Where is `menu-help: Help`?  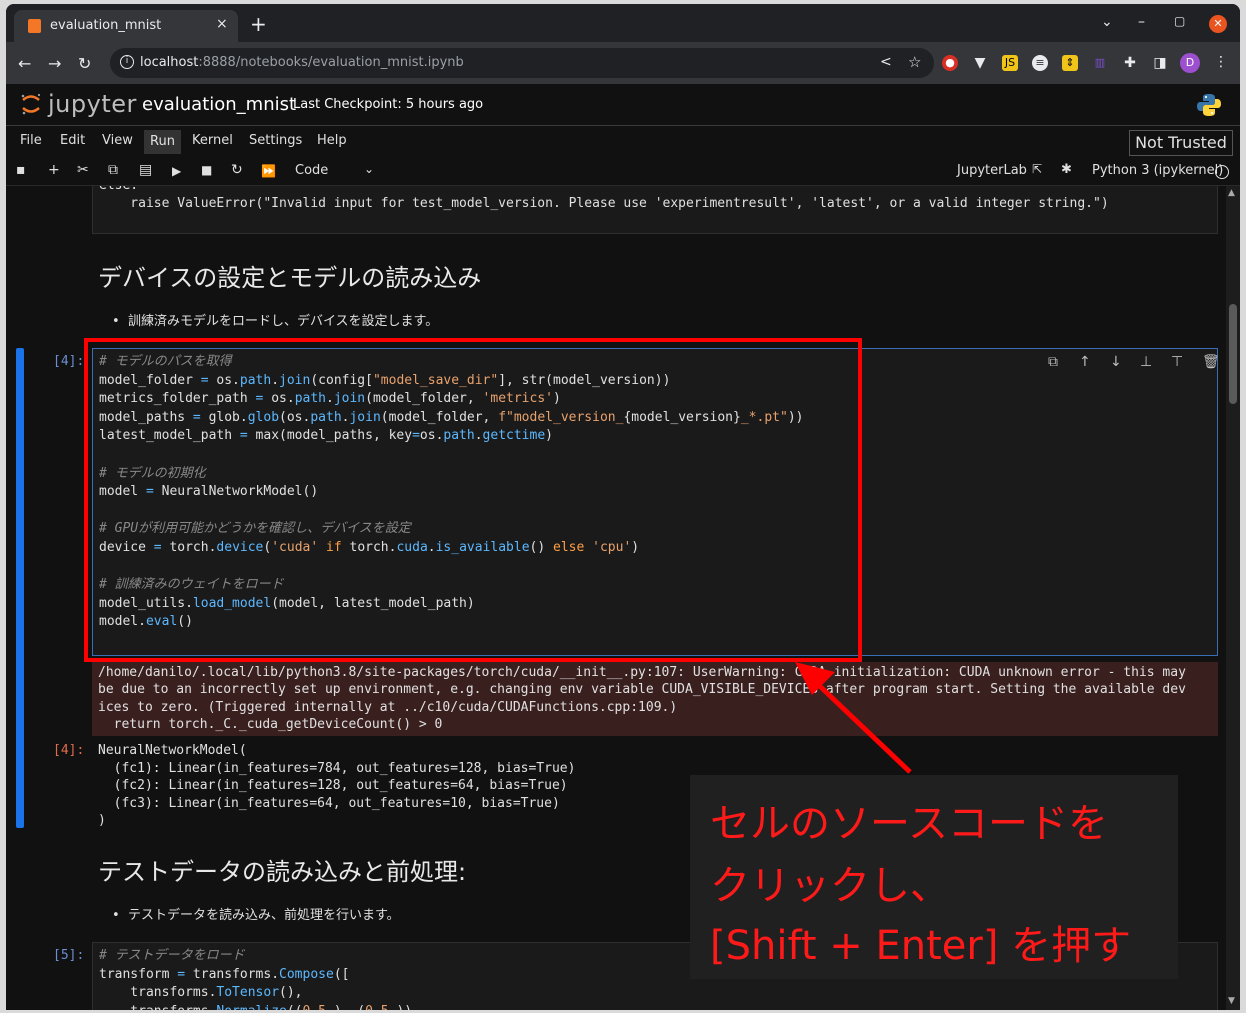 menu-help: Help is located at coordinates (332, 140).